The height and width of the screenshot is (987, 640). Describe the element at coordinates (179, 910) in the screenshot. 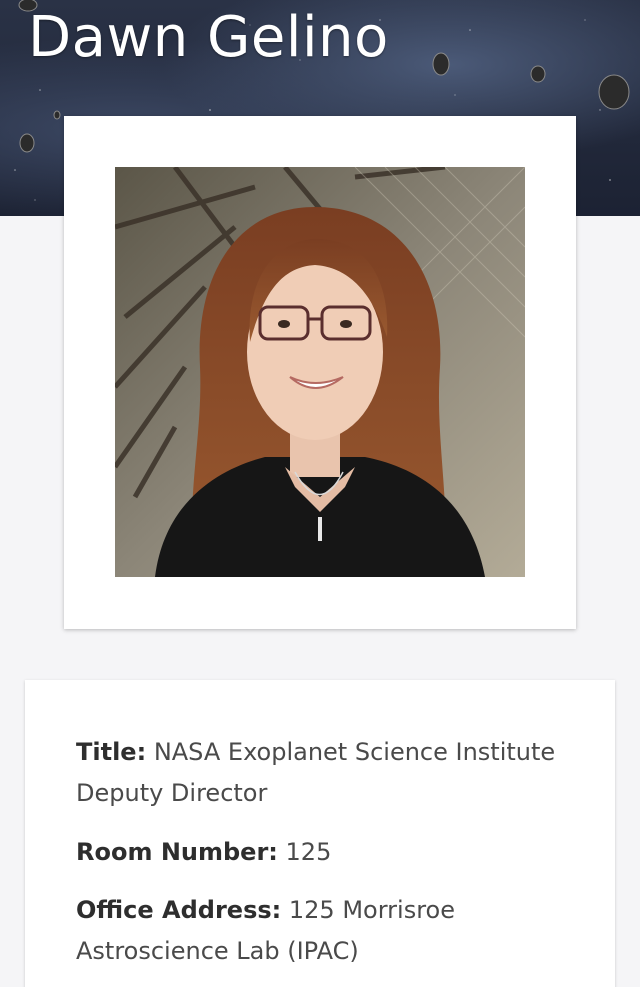

I see `office-label: Office Address:` at that location.